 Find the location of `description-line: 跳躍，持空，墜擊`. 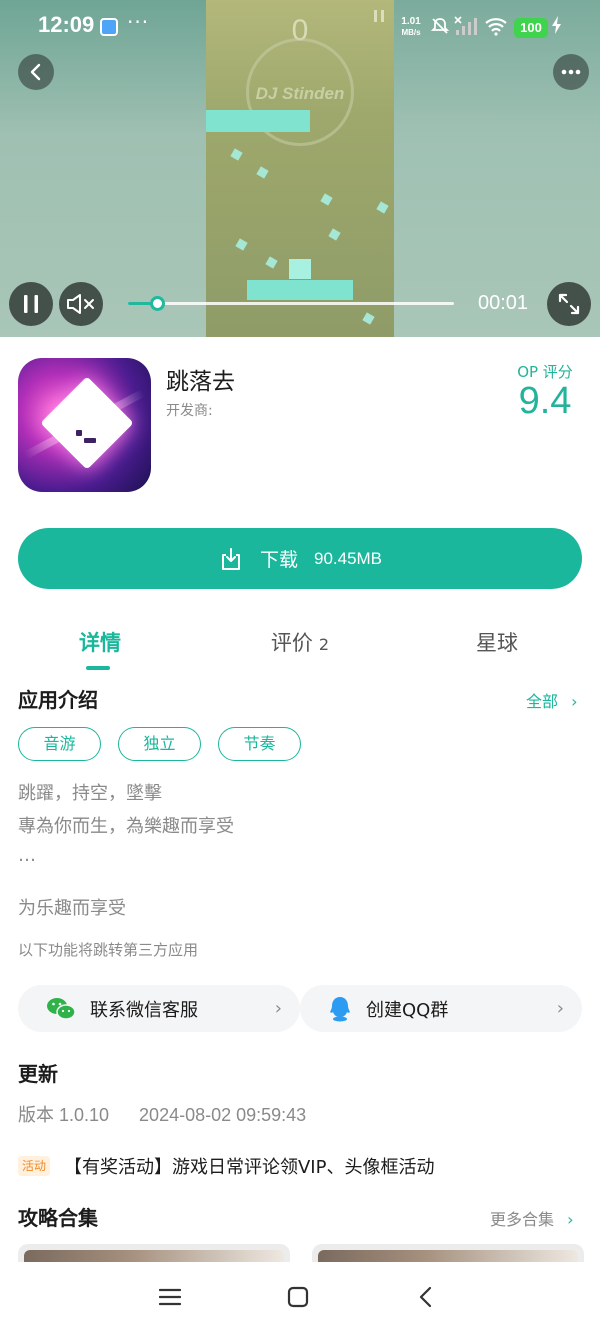

description-line: 跳躍，持空，墜擊 is located at coordinates (90, 793).